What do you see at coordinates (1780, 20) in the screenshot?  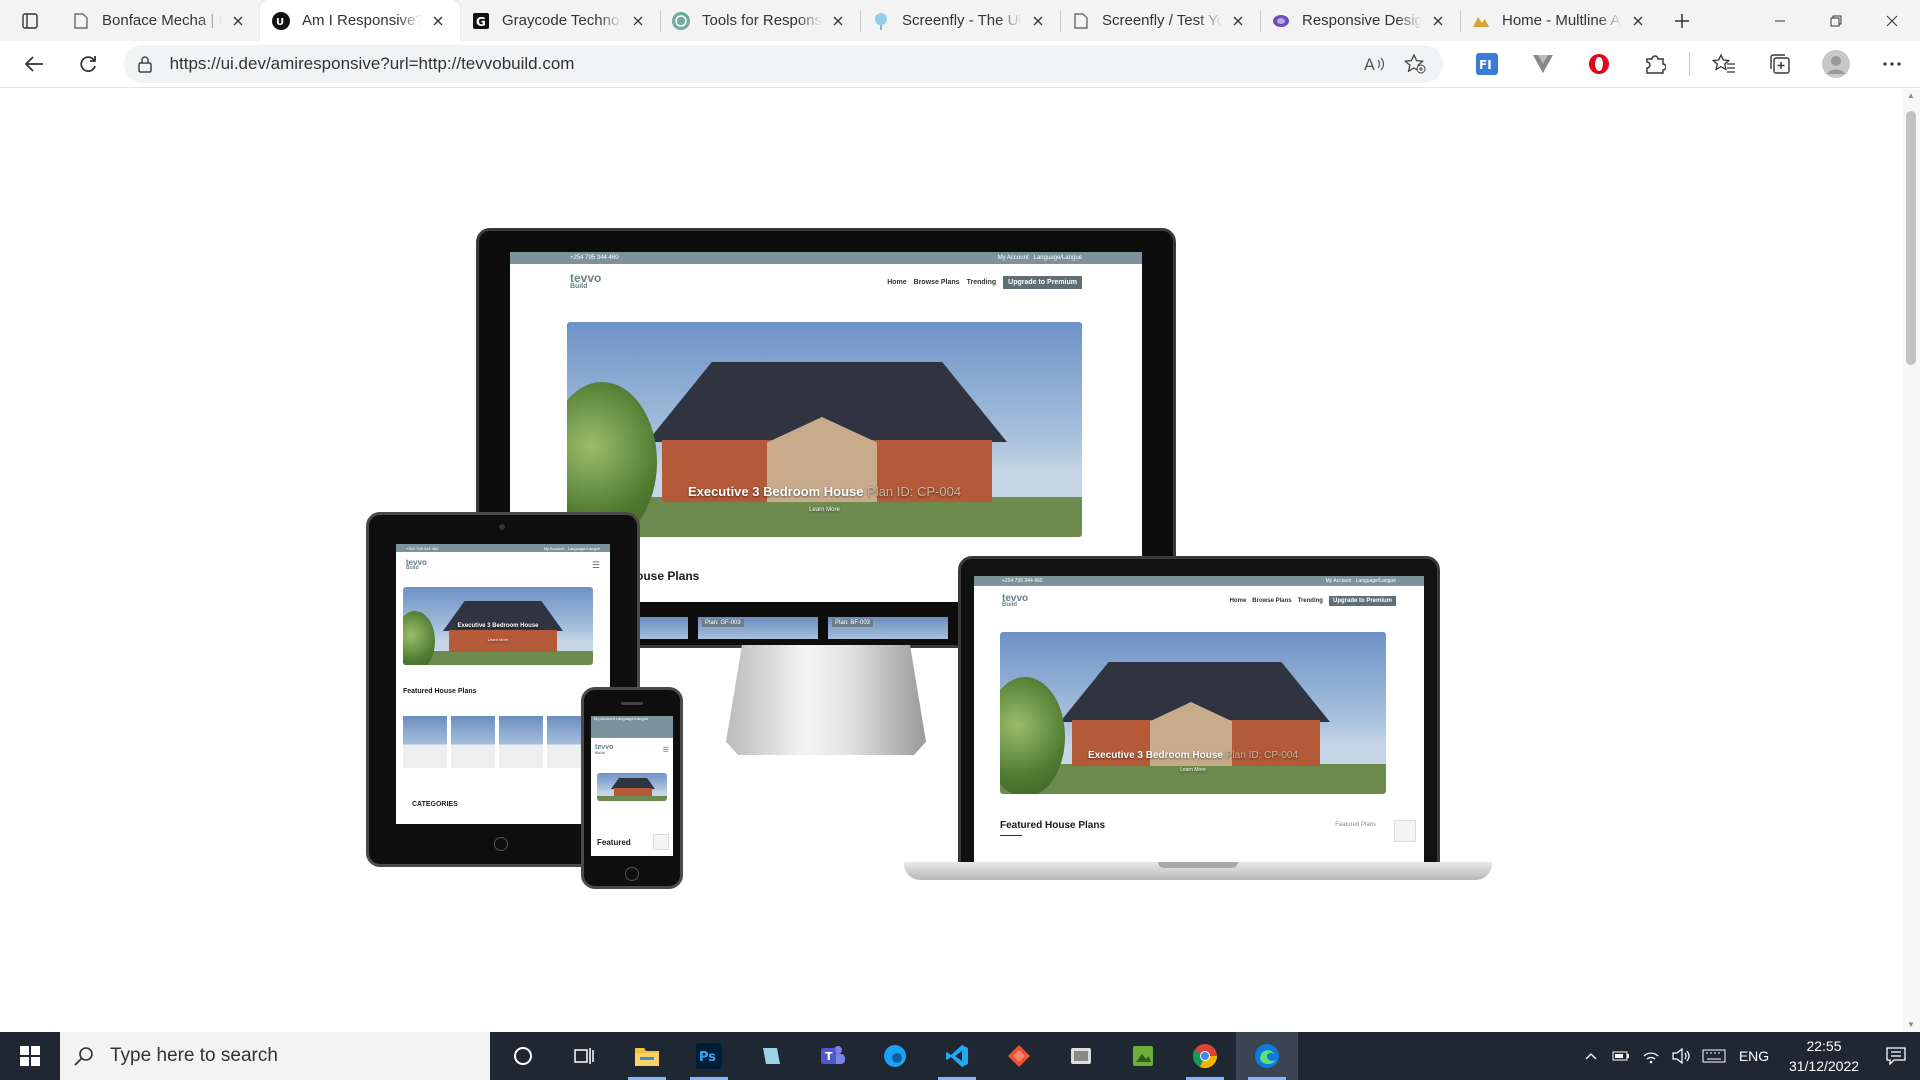 I see `minimize-button` at bounding box center [1780, 20].